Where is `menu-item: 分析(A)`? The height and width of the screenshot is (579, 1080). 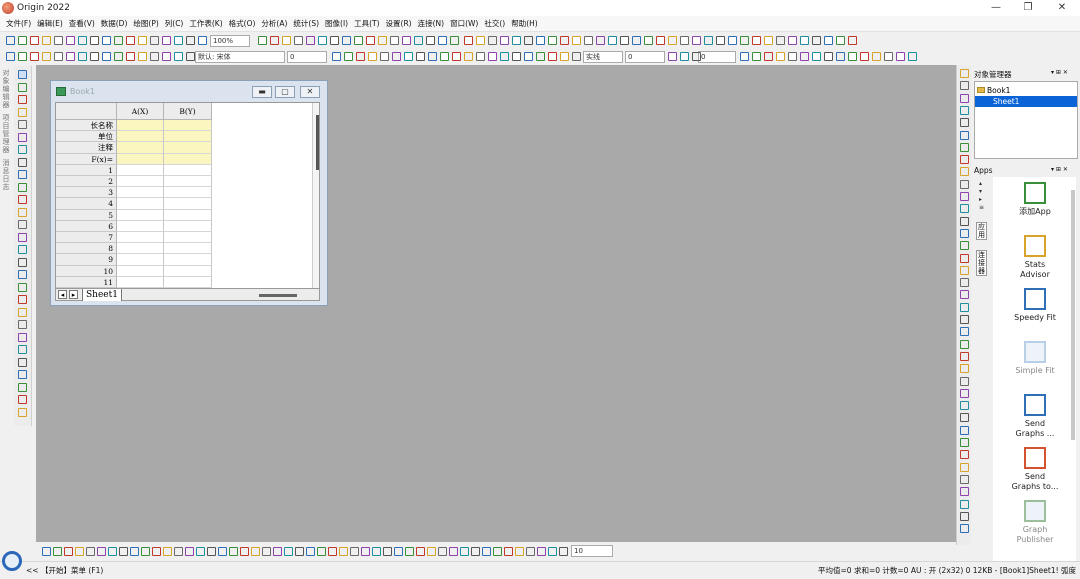 menu-item: 分析(A) is located at coordinates (274, 23).